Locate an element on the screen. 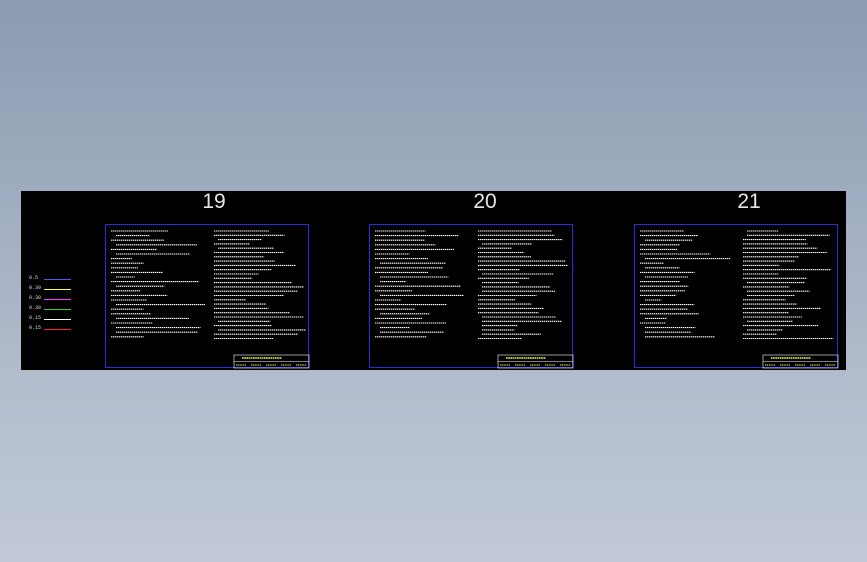 Image resolution: width=867 pixels, height=562 pixels. sheet-number-20: 20 is located at coordinates (485, 201).